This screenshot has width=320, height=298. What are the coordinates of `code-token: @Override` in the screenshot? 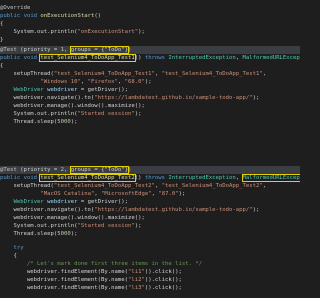 It's located at (15, 8).